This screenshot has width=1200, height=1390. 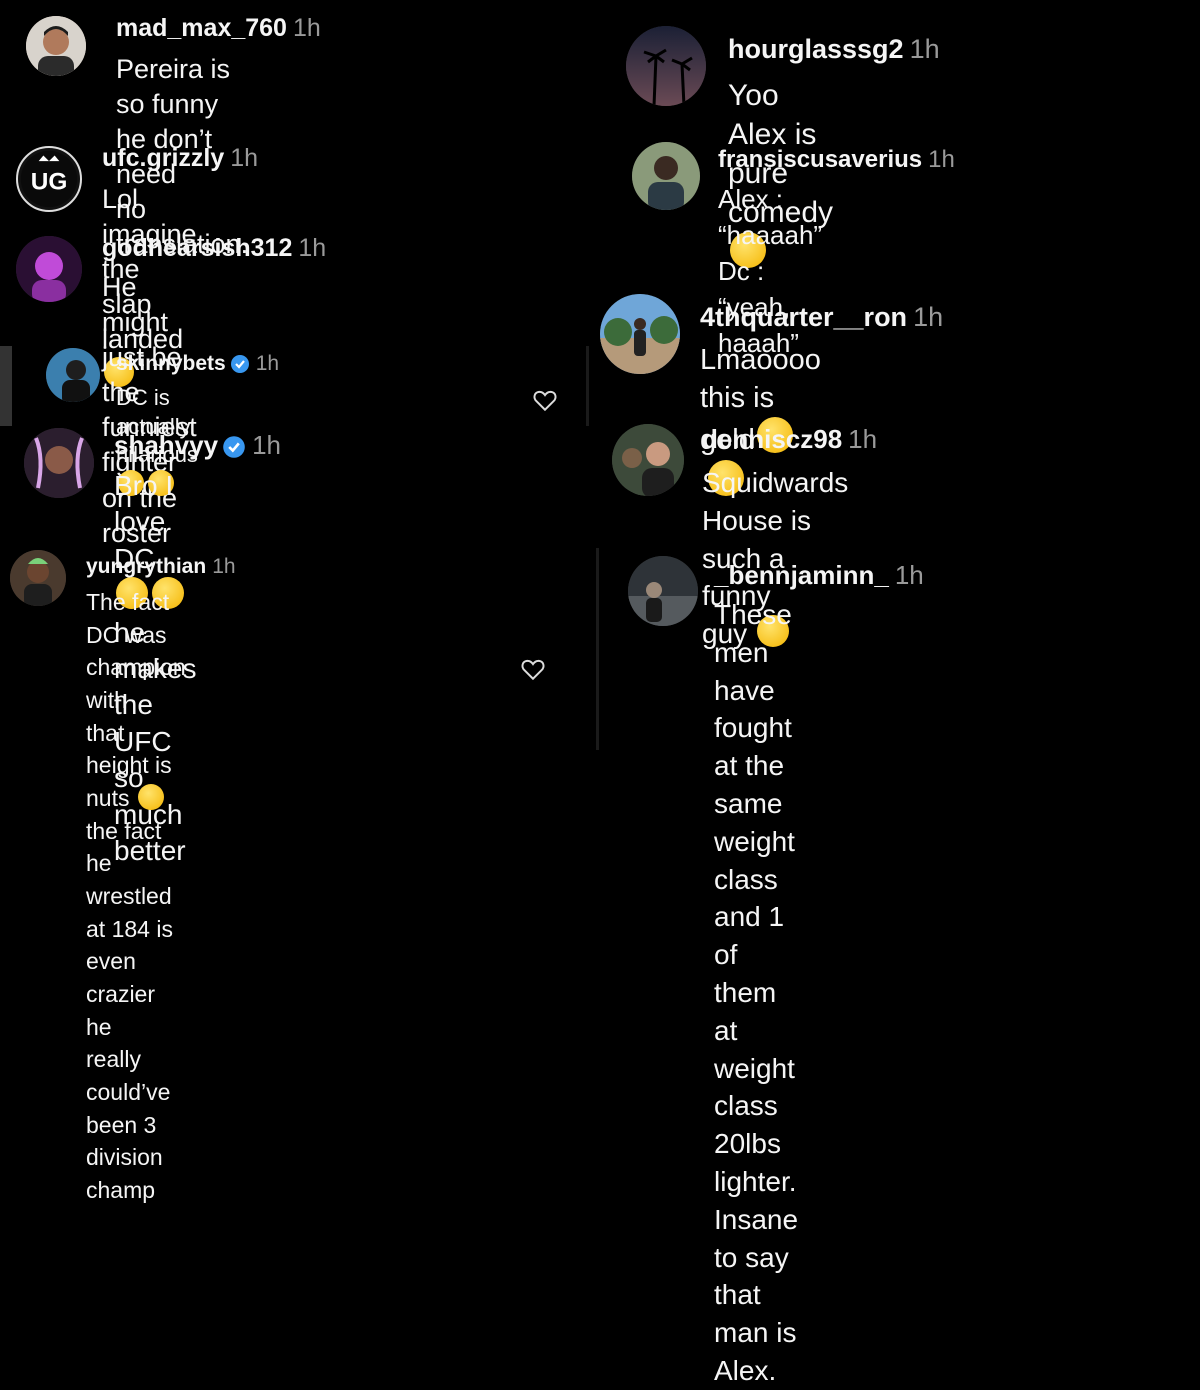 What do you see at coordinates (801, 575) in the screenshot?
I see `username-text: _bennjaminn_` at bounding box center [801, 575].